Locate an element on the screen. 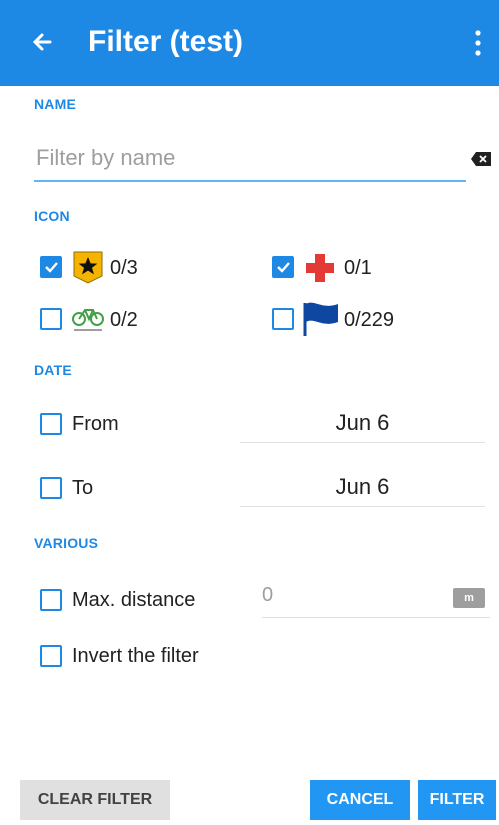  max-distance-checkbox is located at coordinates (51, 600).